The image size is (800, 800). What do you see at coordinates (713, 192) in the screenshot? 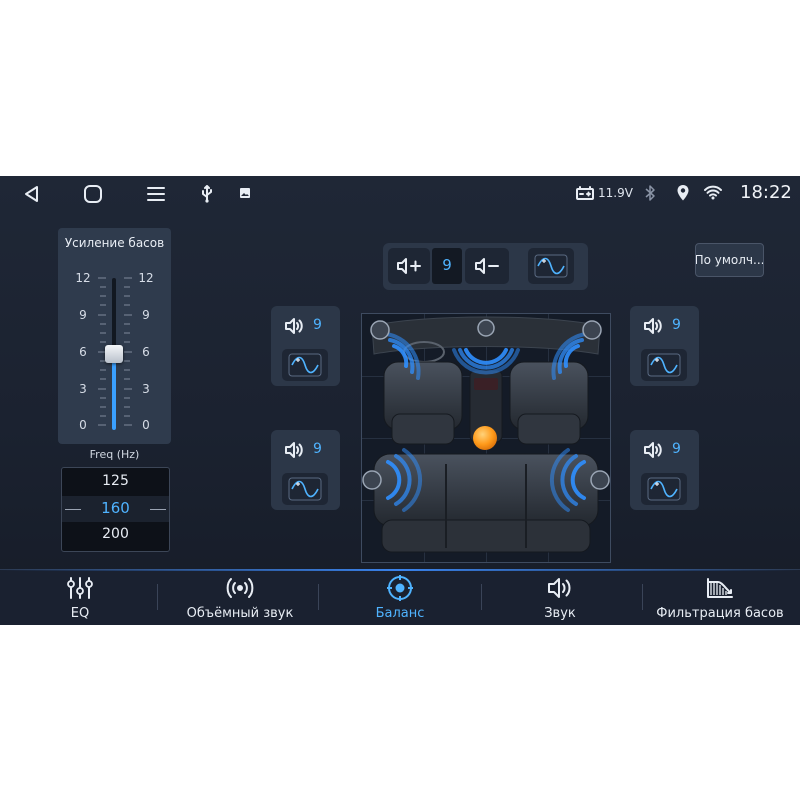
I see `wifi-icon` at bounding box center [713, 192].